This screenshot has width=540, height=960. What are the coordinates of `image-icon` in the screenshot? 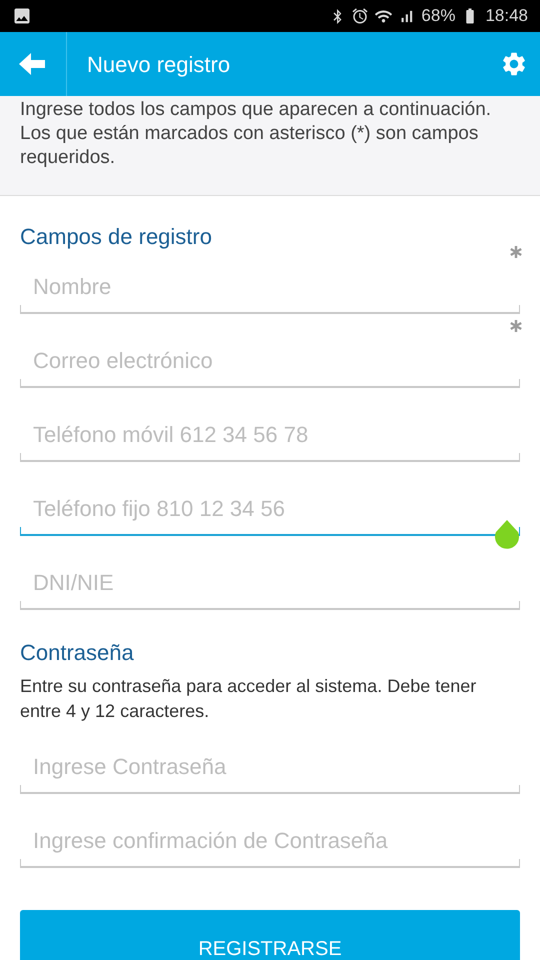 It's located at (22, 16).